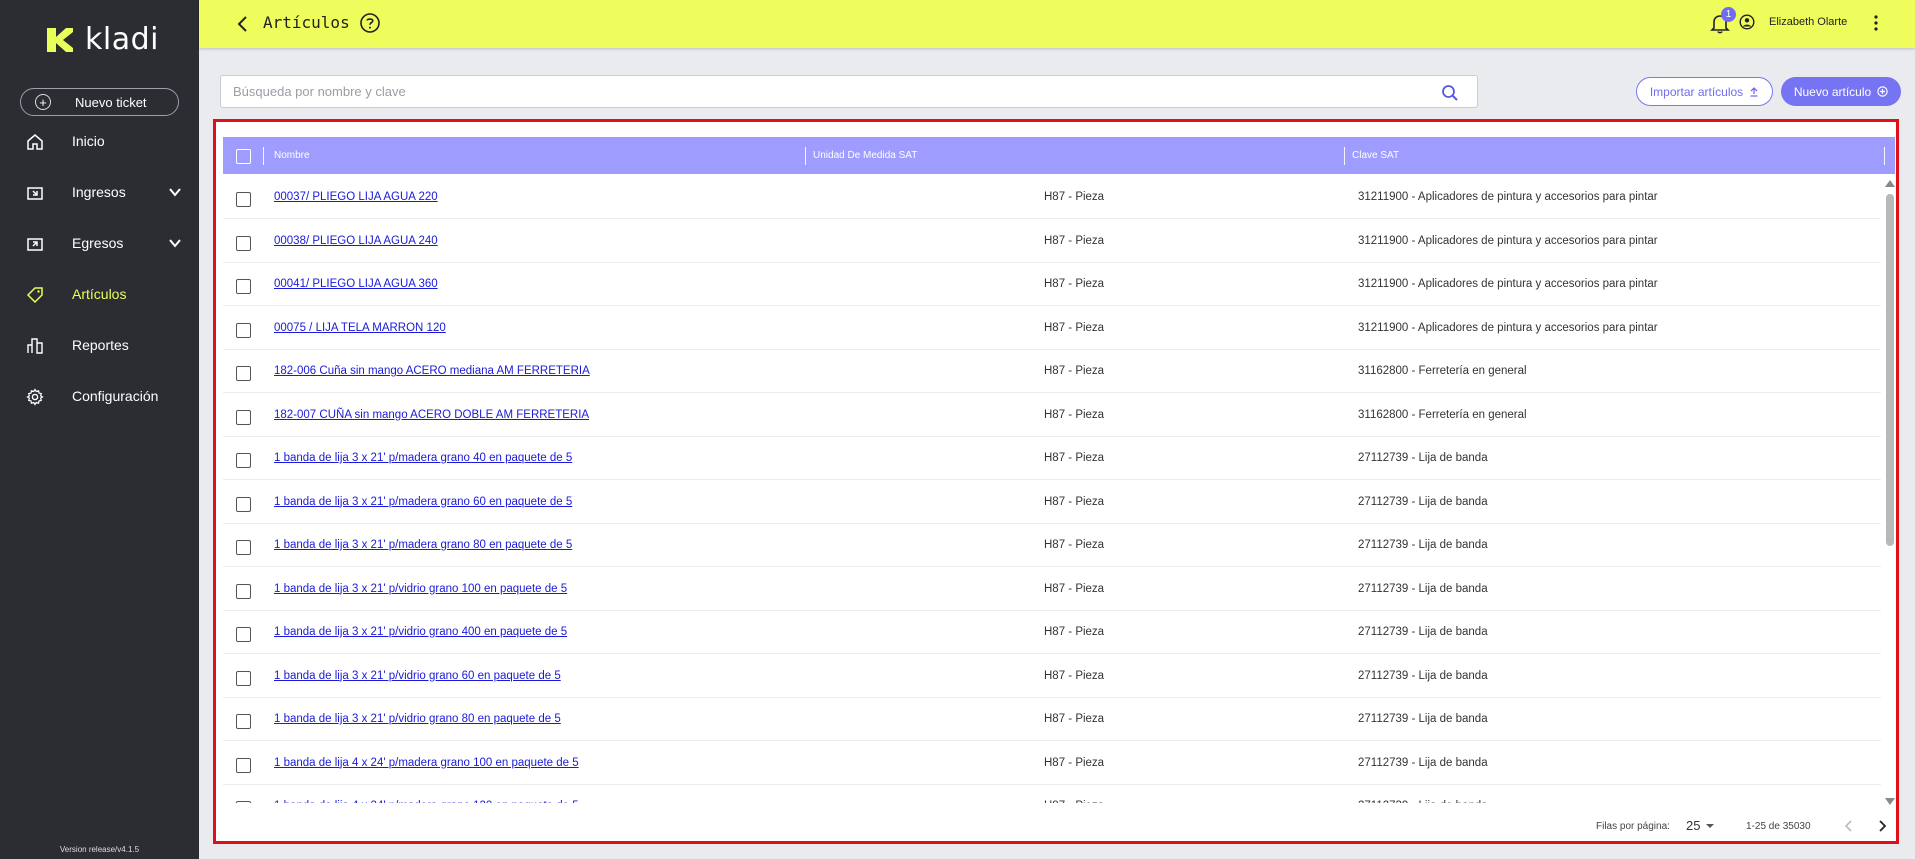 This screenshot has width=1915, height=859. Describe the element at coordinates (1057, 24) in the screenshot. I see `top-bar: Artículos 1 Elizabeth Olarte` at that location.